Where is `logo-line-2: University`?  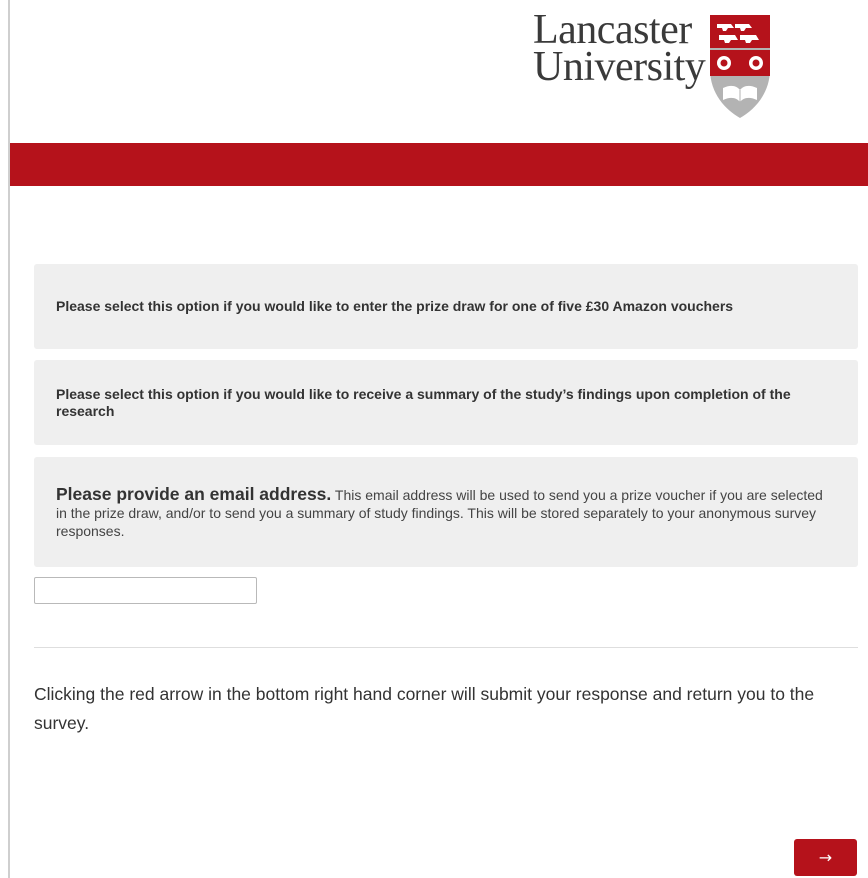
logo-line-2: University is located at coordinates (619, 67).